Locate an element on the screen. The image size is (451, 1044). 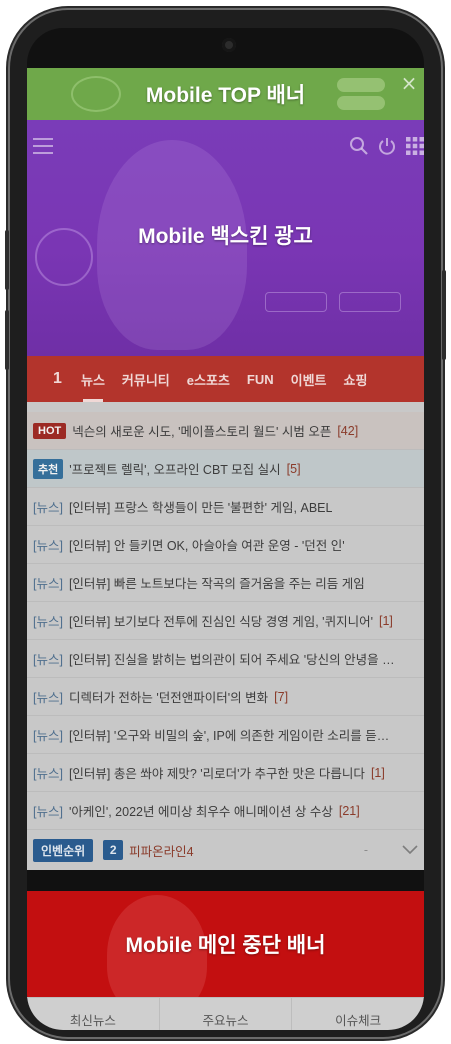
comment-count: [42] is located at coordinates (348, 430).